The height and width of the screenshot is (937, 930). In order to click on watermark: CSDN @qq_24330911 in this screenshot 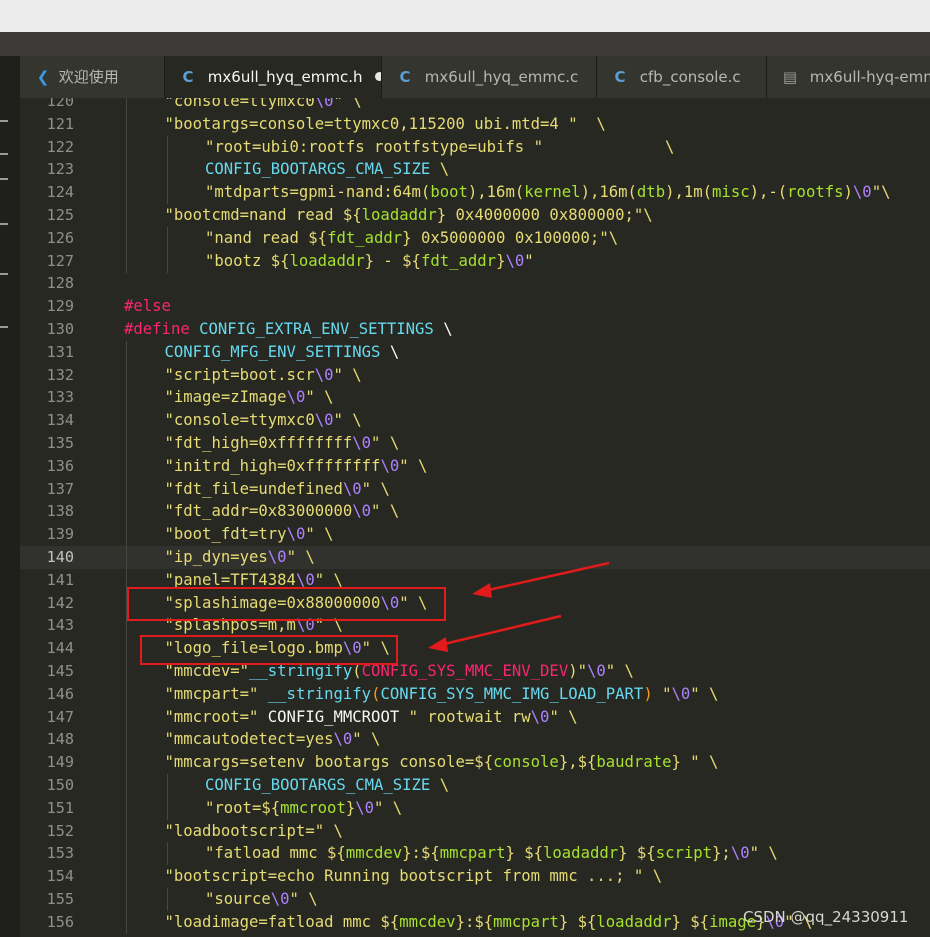, I will do `click(826, 917)`.